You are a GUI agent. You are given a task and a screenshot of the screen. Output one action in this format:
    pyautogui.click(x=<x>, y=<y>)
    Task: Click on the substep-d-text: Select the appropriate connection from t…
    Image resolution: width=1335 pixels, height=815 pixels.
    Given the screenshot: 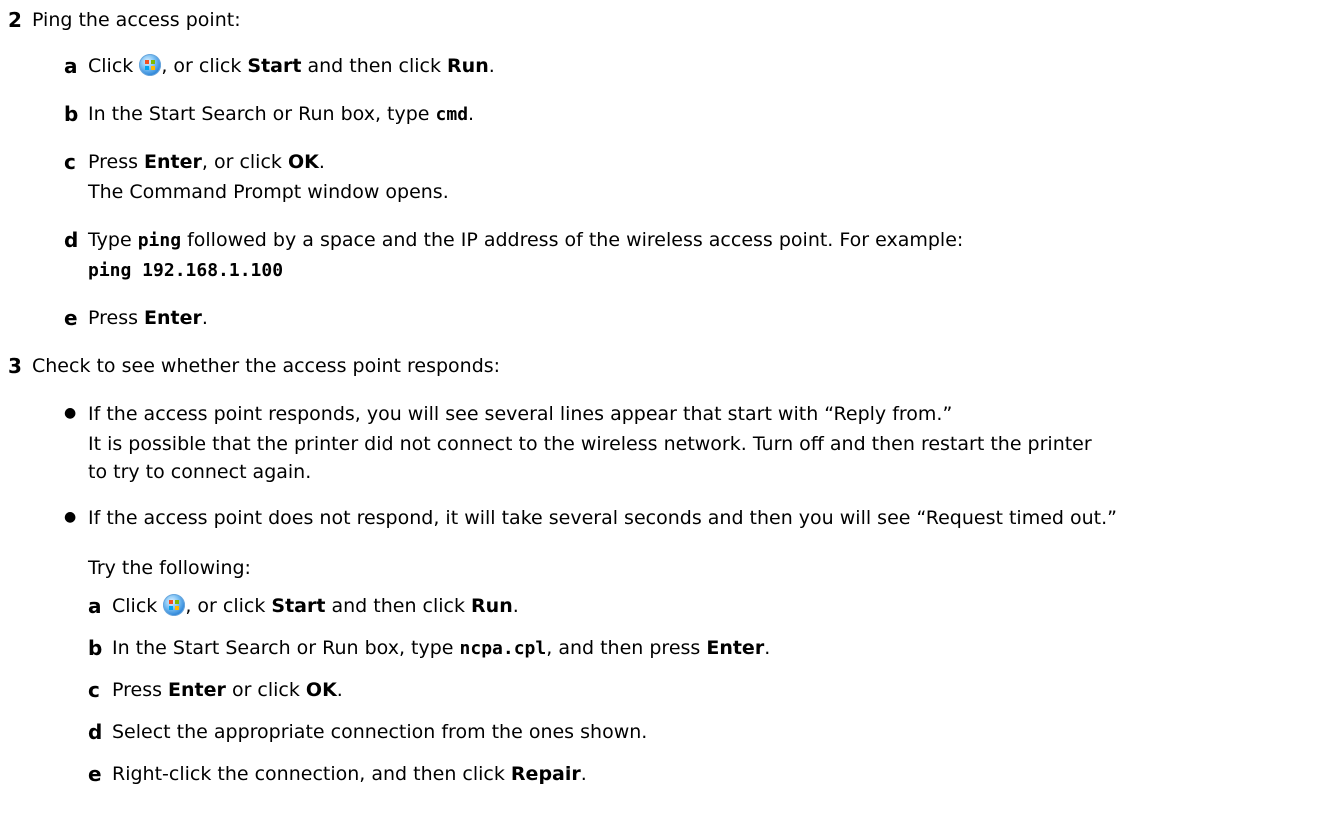 What is the action you would take?
    pyautogui.click(x=380, y=732)
    